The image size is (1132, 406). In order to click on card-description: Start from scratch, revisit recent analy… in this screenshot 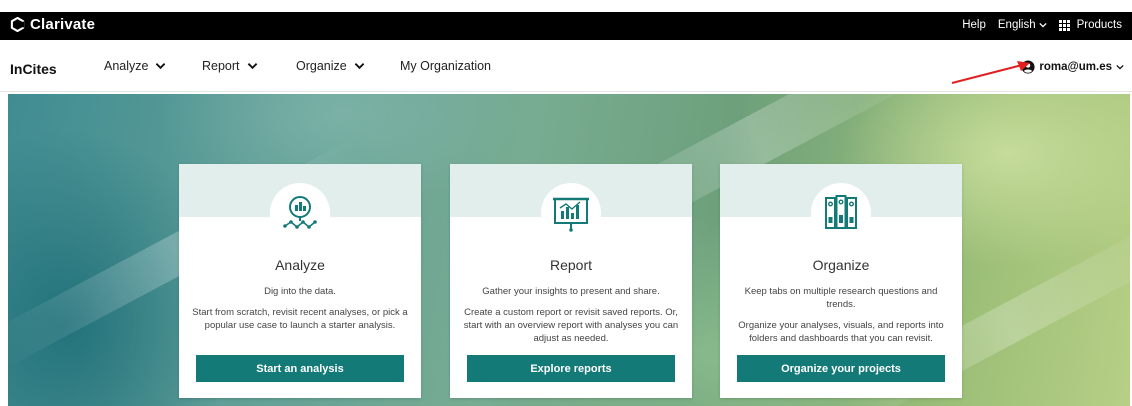, I will do `click(300, 319)`.